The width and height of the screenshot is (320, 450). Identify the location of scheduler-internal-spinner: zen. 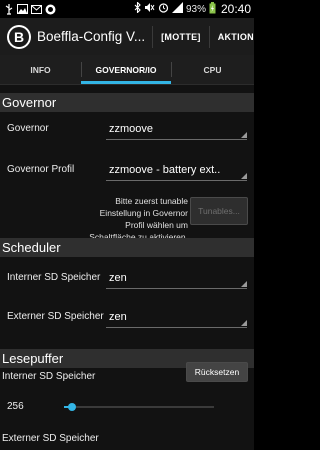
(176, 278).